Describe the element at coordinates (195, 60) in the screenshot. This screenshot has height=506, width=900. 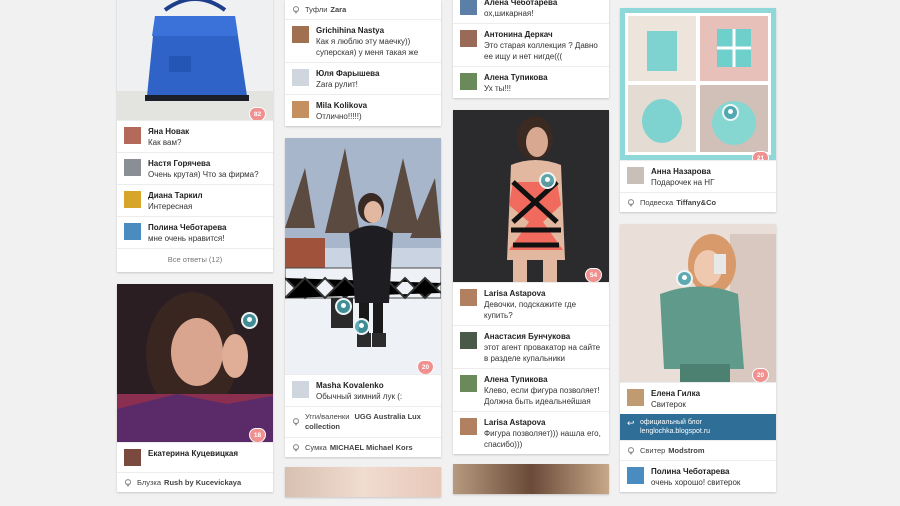
I see `post-photo: 82` at that location.